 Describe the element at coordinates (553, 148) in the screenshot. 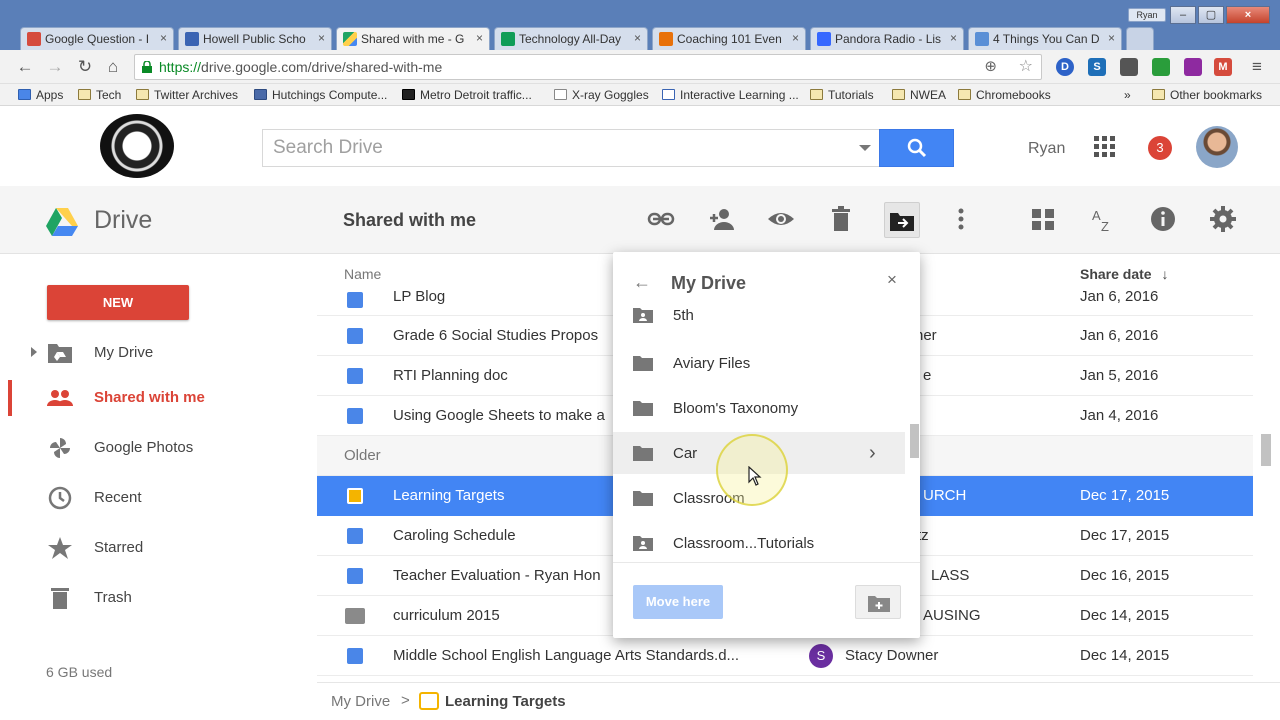

I see `search-input` at that location.